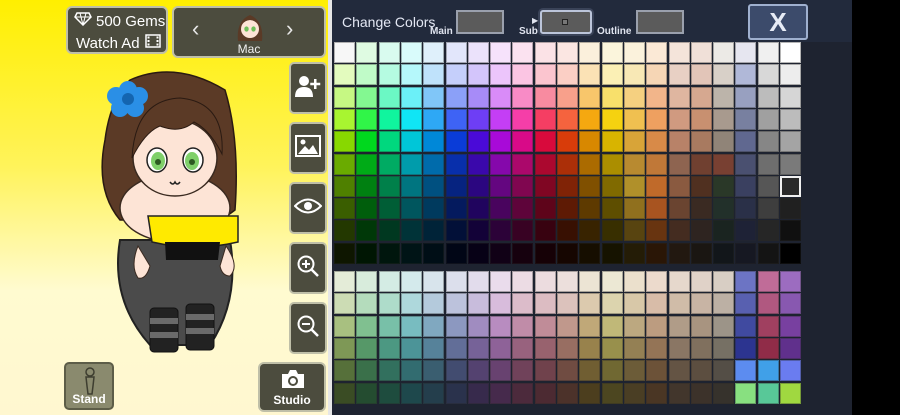 The height and width of the screenshot is (415, 900). I want to click on stand-button: Stand, so click(89, 386).